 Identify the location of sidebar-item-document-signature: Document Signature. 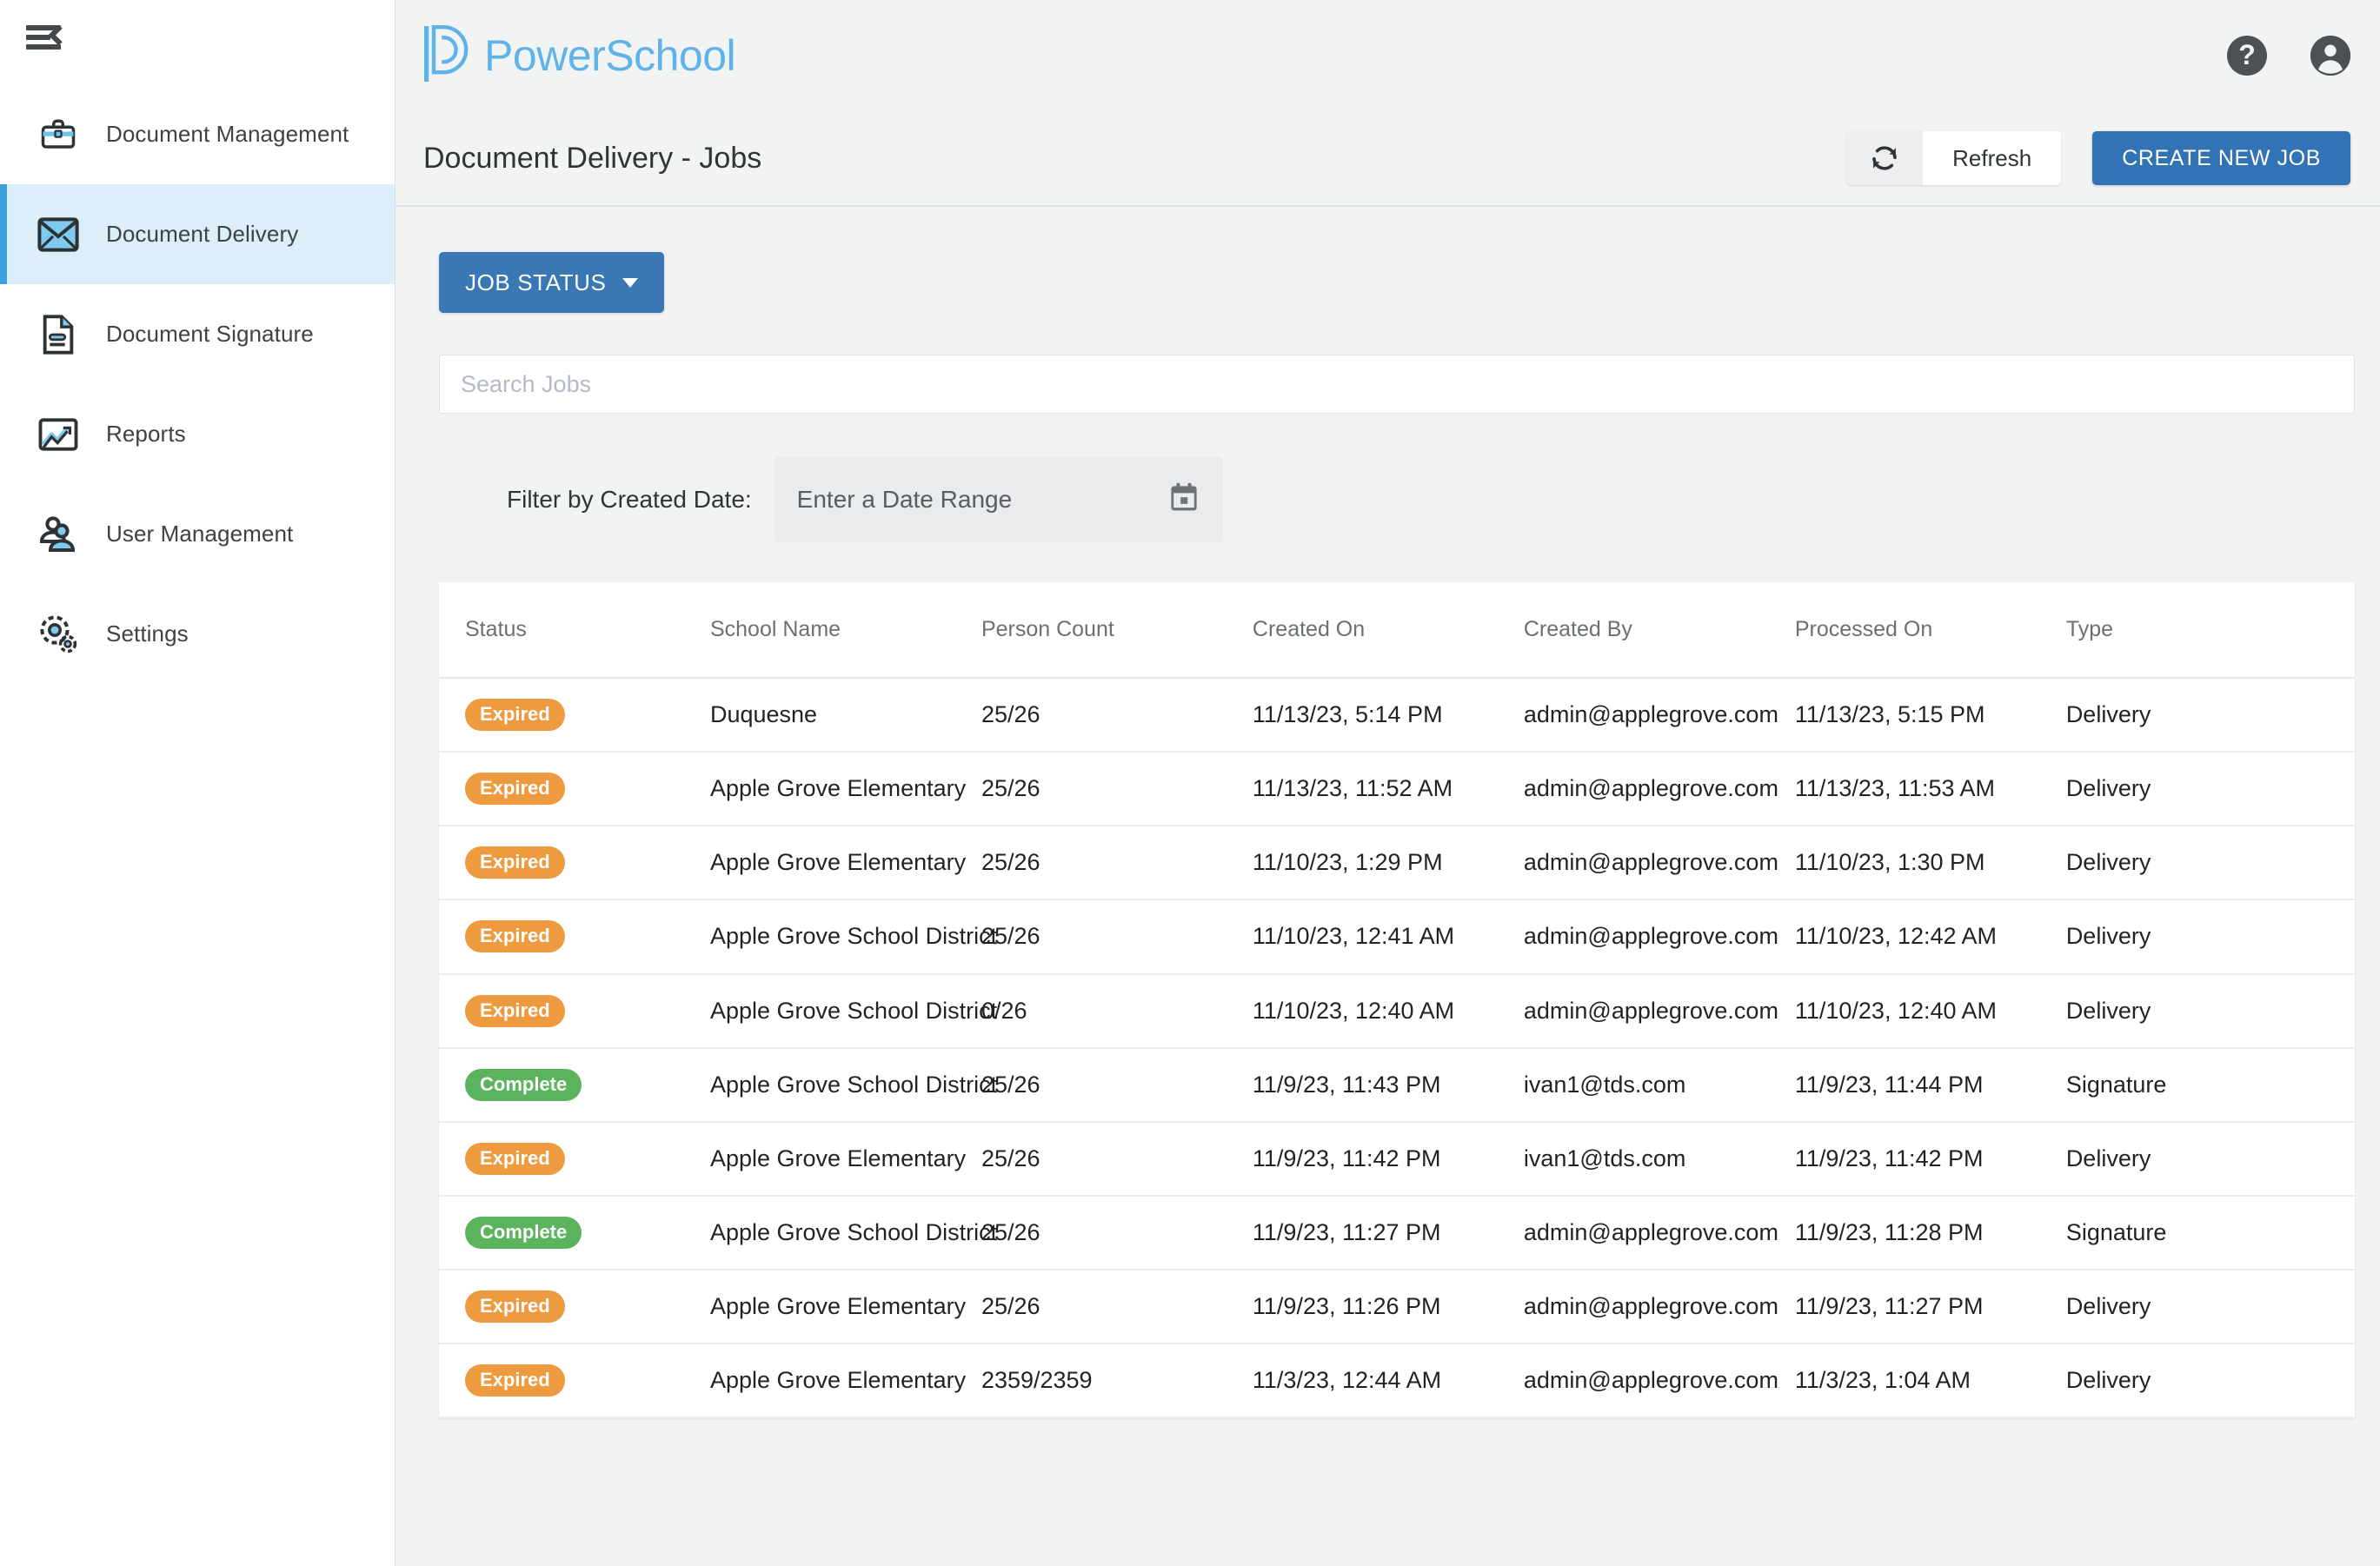
(197, 334).